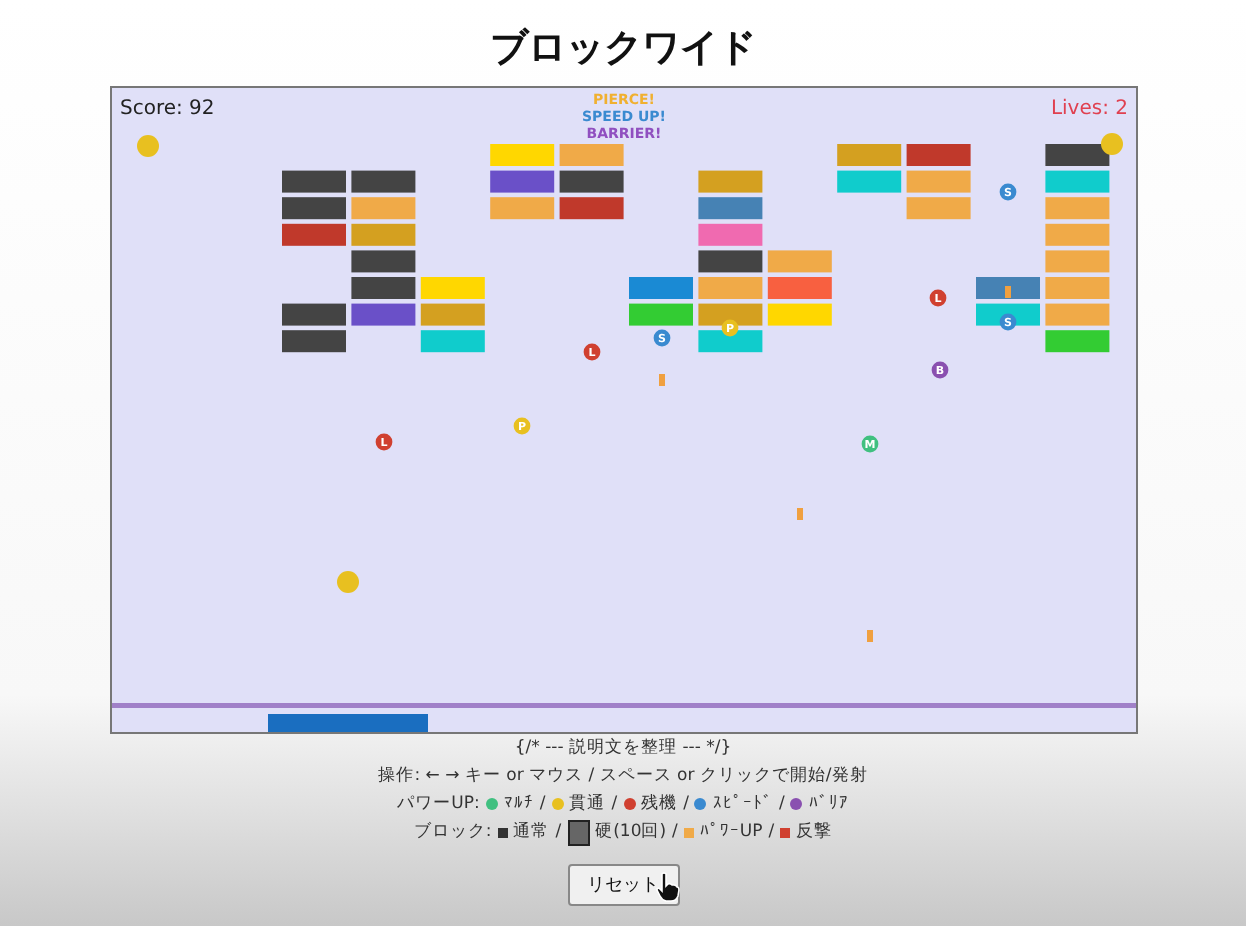 Image resolution: width=1246 pixels, height=926 pixels. What do you see at coordinates (659, 805) in the screenshot?
I see `legend-text: 残機` at bounding box center [659, 805].